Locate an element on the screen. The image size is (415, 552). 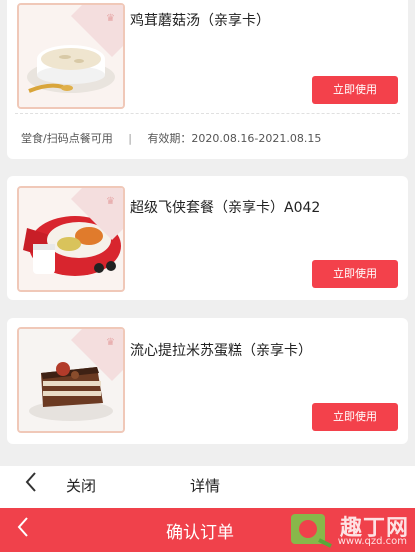
coupon-title: 鸡茸蘑菇汤（亲享卡） is located at coordinates (200, 21).